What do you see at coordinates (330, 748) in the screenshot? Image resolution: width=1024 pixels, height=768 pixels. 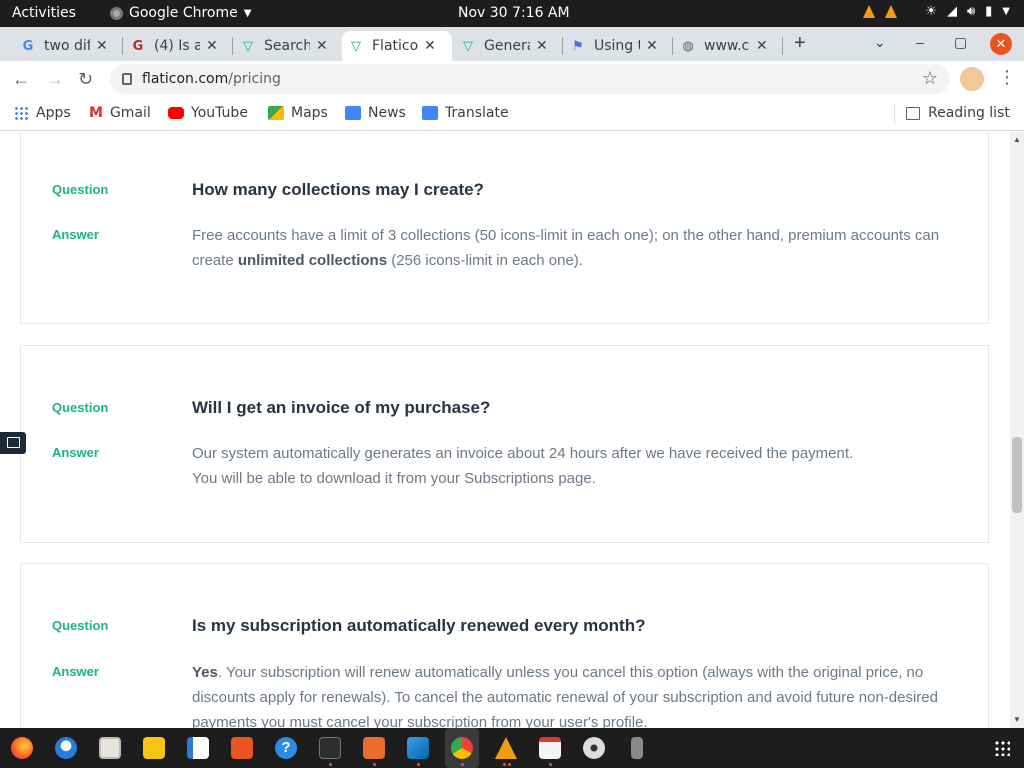 I see `terminal-icon` at bounding box center [330, 748].